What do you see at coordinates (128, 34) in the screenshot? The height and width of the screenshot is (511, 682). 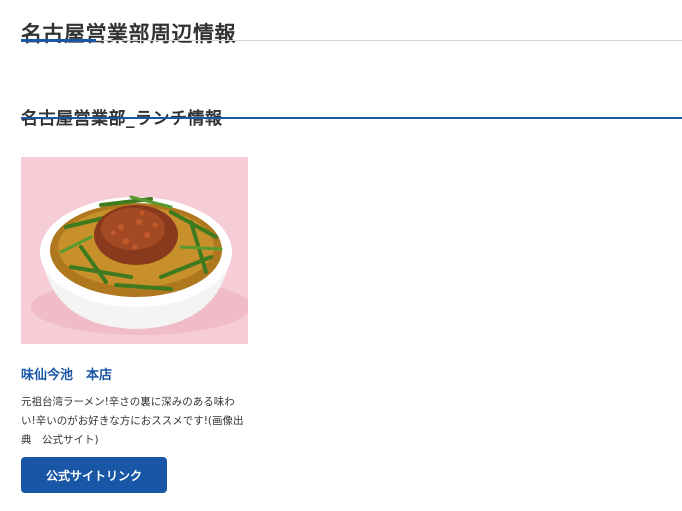 I see `page-title: 名古屋営業部周辺情報` at bounding box center [128, 34].